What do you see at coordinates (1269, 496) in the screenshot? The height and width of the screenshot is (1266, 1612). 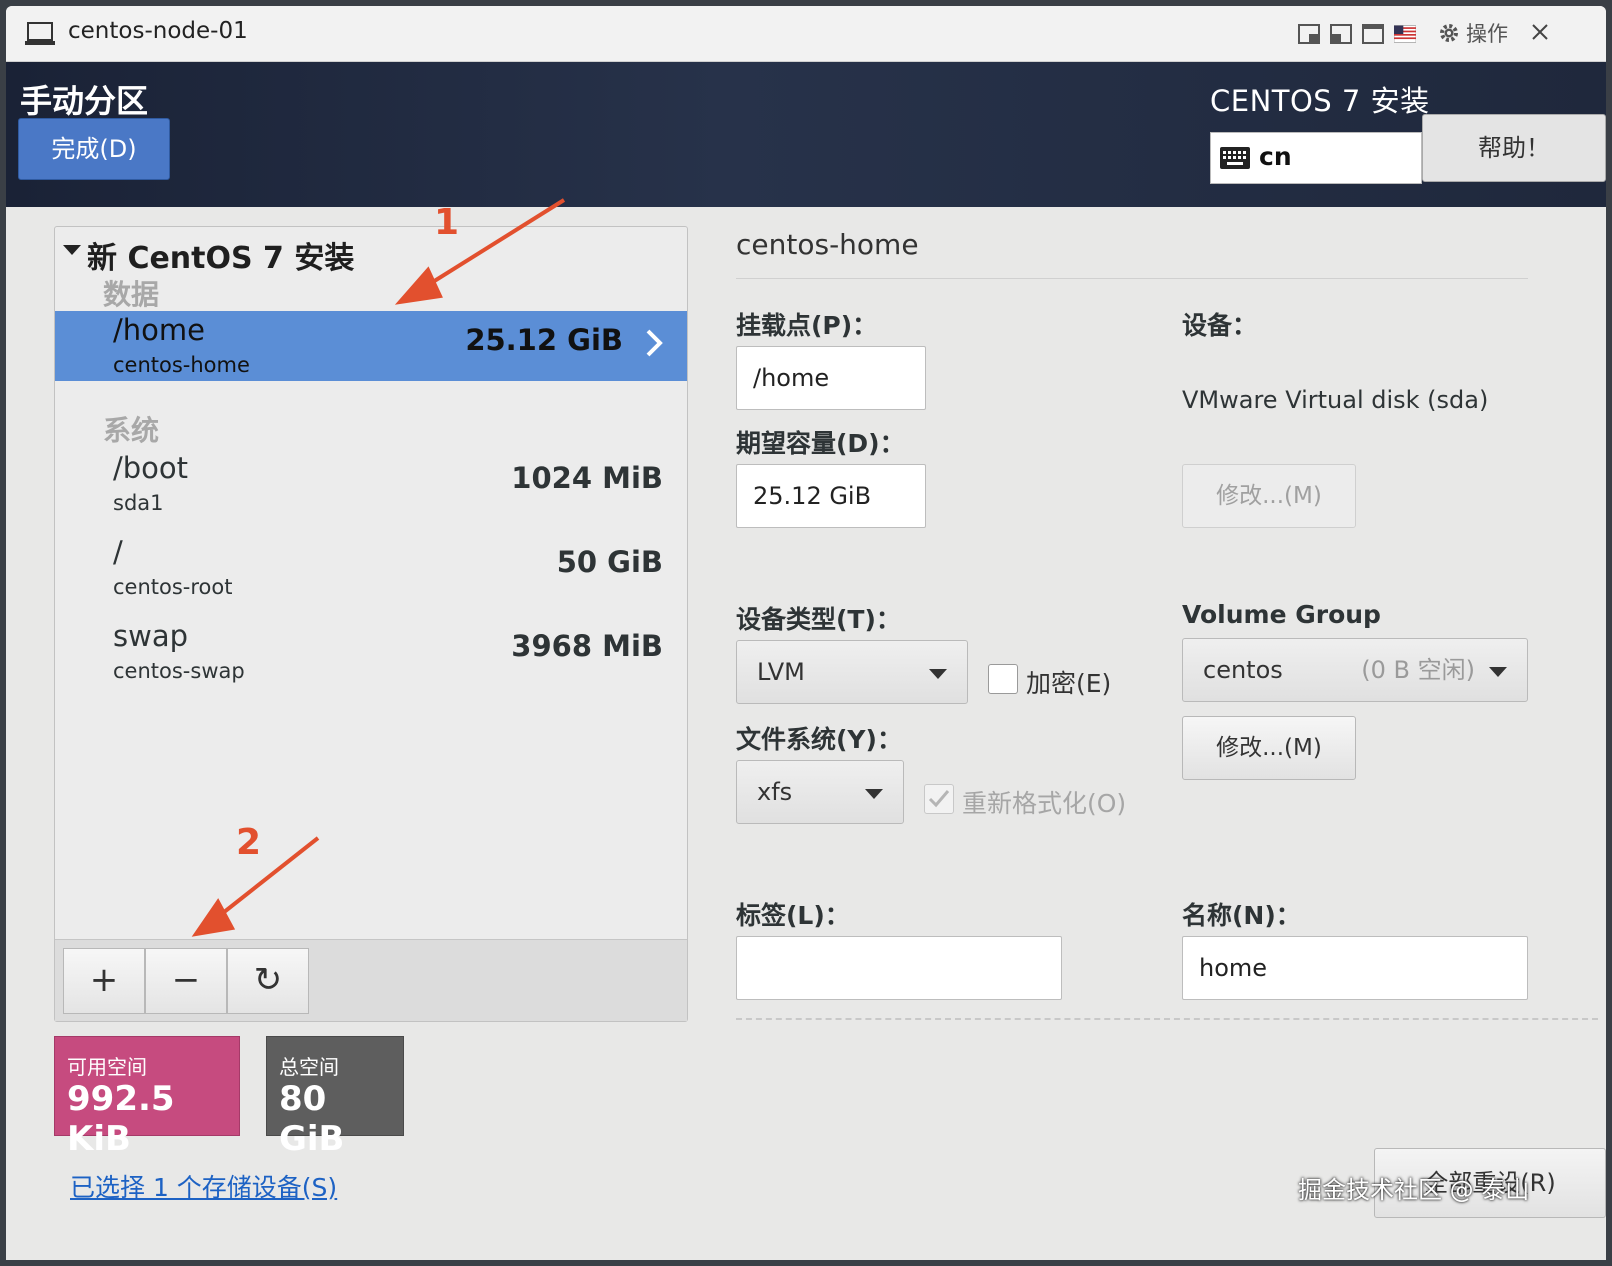 I see `modify-device-button: 修改...(M)` at bounding box center [1269, 496].